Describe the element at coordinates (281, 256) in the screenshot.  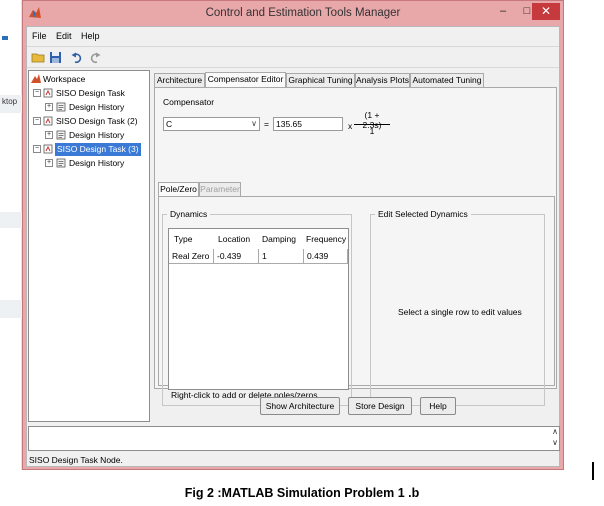
I see `table-cell-damping: 1` at that location.